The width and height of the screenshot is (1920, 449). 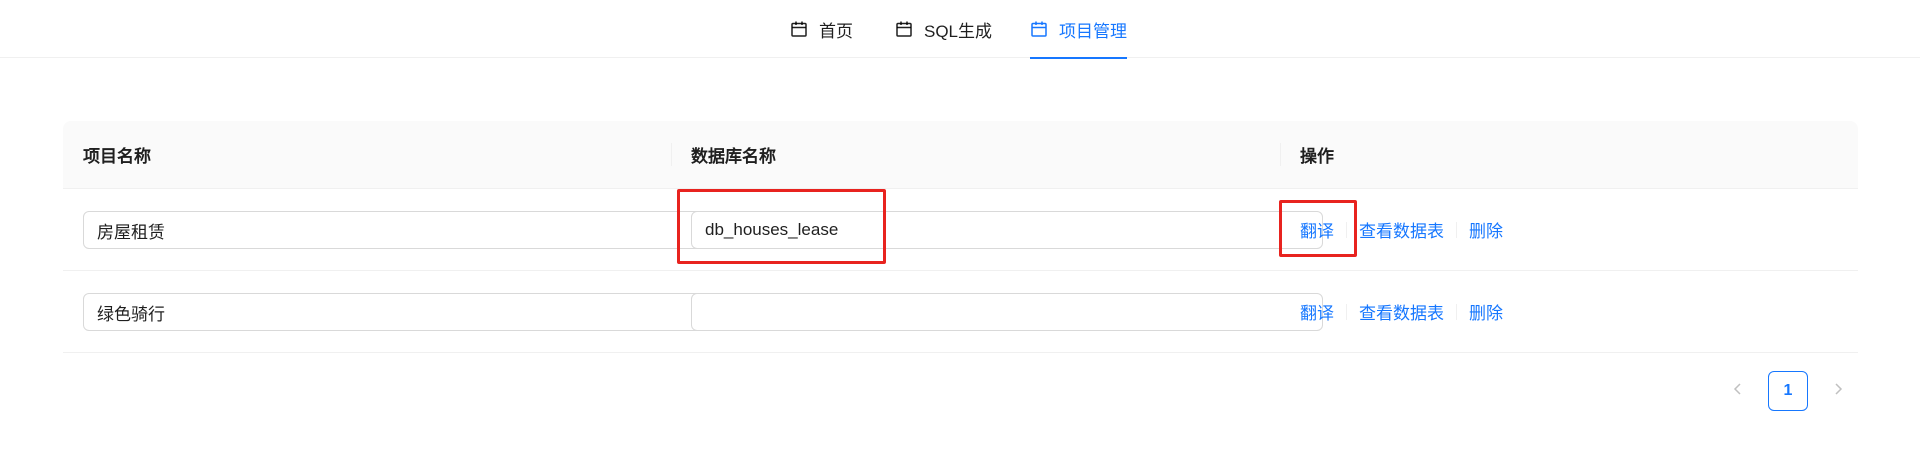 I want to click on nav-label: 项目管理, so click(x=1093, y=31).